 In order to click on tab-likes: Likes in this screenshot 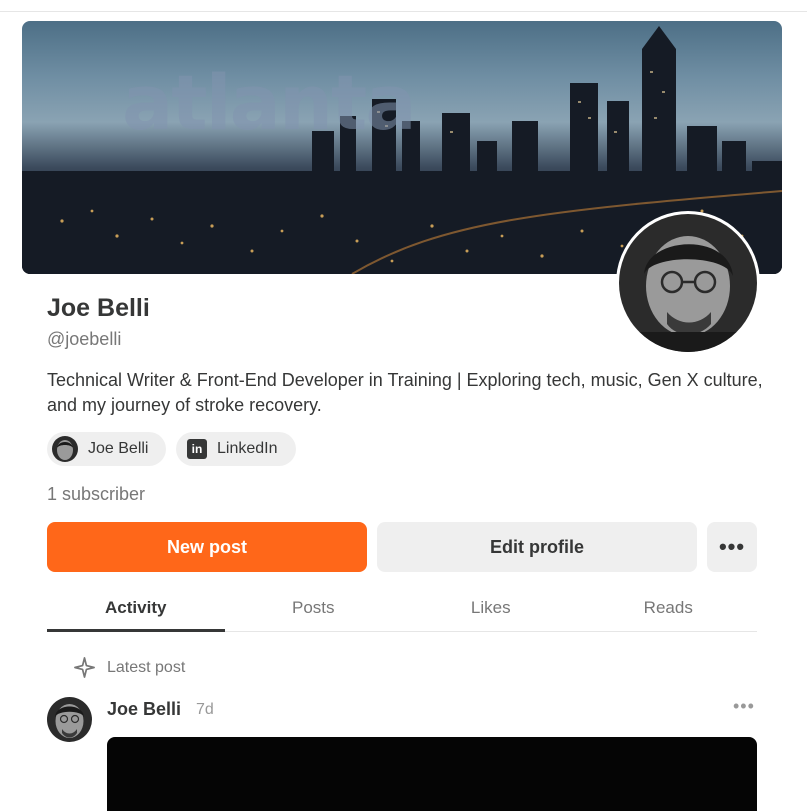, I will do `click(491, 610)`.